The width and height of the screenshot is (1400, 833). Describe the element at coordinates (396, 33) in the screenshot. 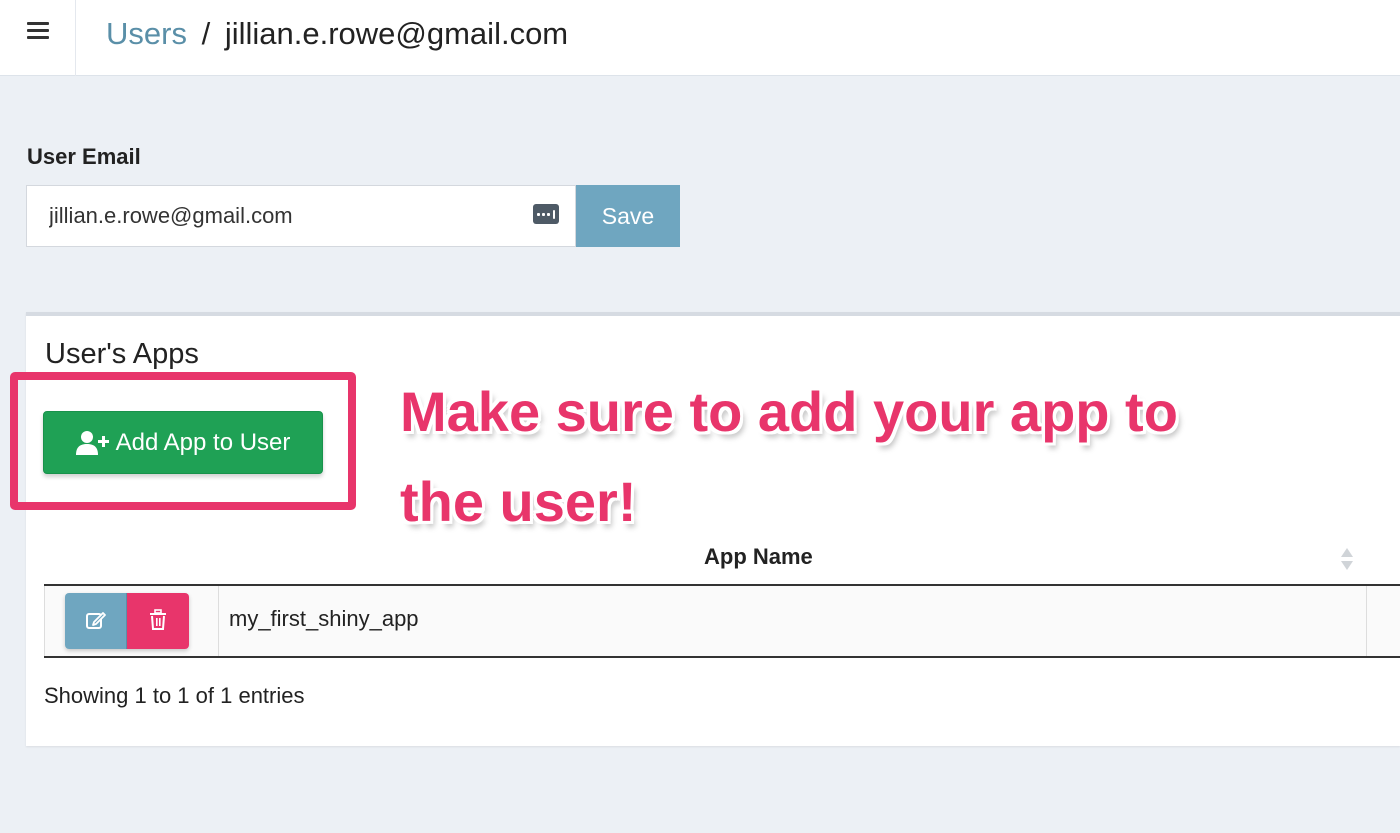

I see `breadcrumb-current-user: jillian.e.rowe@gmail.com` at that location.